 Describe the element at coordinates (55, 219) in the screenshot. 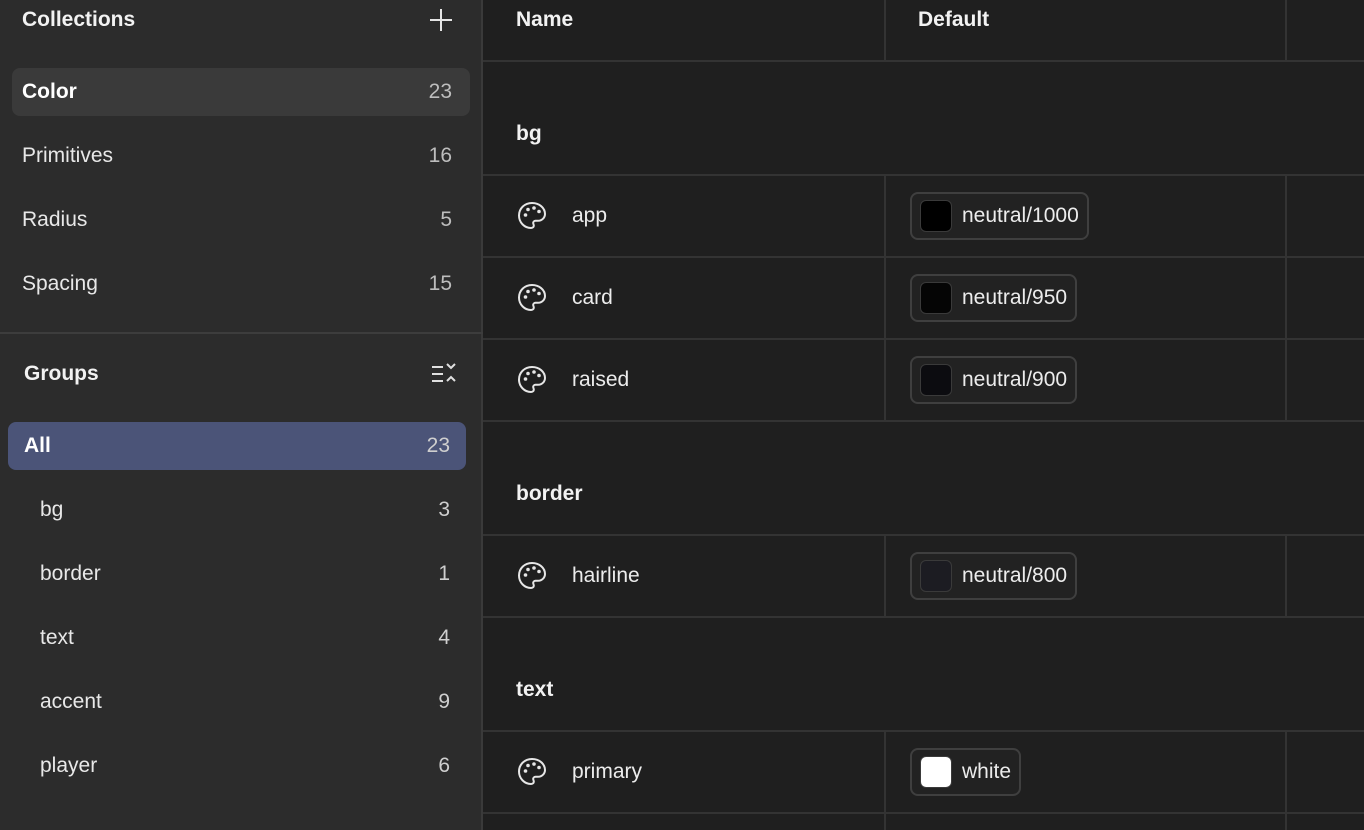

I see `collection-label: Radius` at that location.